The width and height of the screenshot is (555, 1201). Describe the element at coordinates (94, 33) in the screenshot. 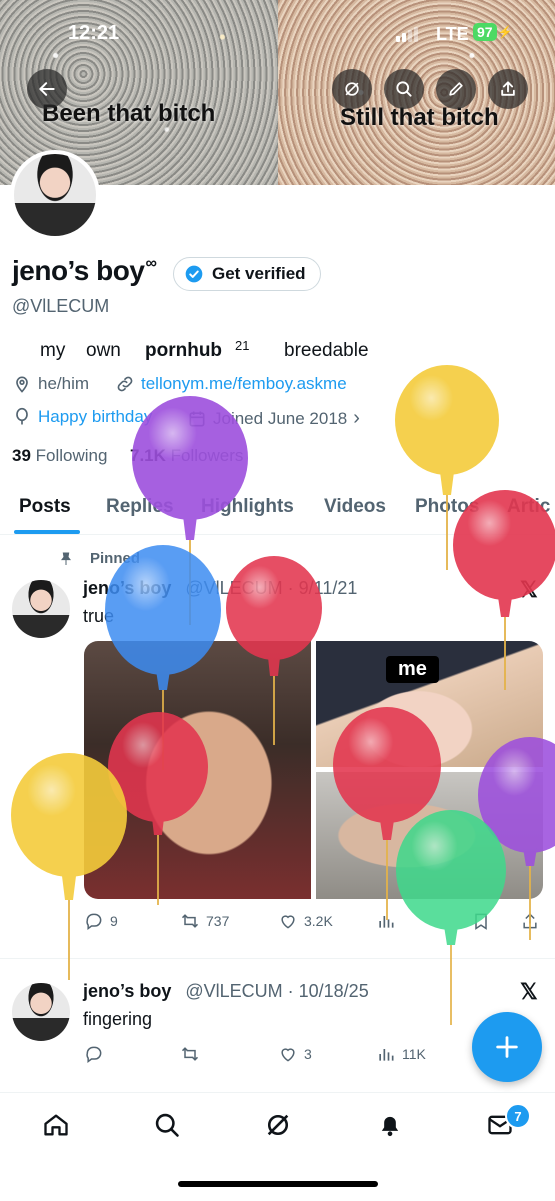

I see `status-time: 12:21` at that location.